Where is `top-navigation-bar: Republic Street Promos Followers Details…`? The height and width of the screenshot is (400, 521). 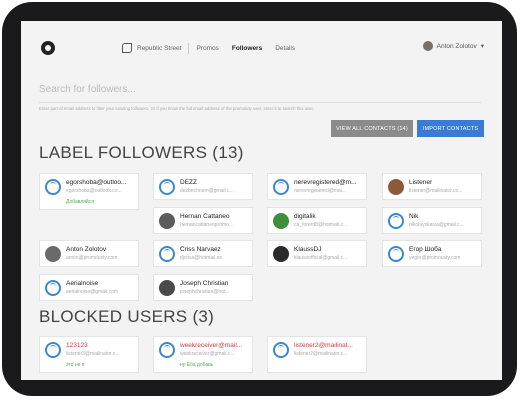
top-navigation-bar: Republic Street Promos Followers Details… is located at coordinates (261, 47).